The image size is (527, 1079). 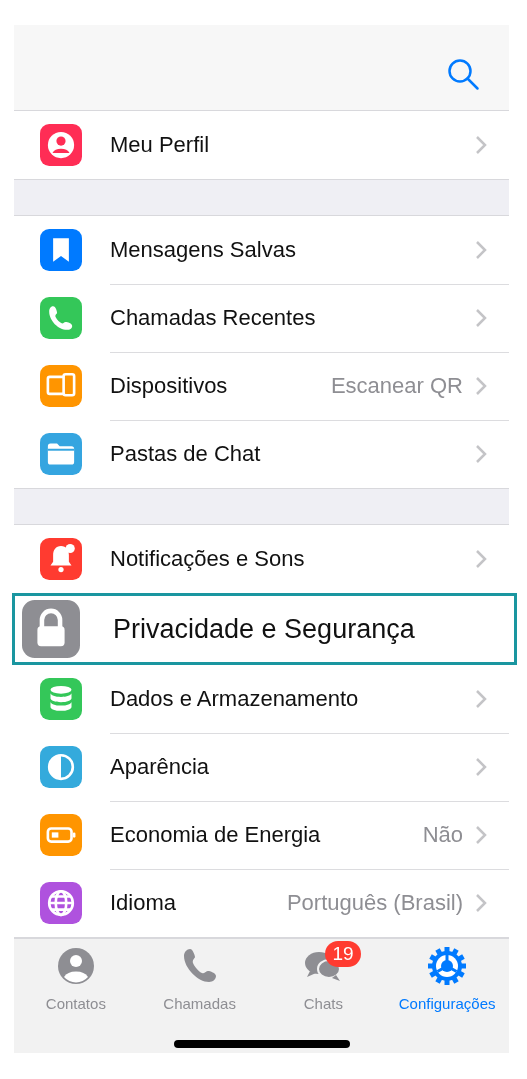 I want to click on settings-row: Notificações e Sons, so click(x=261, y=559).